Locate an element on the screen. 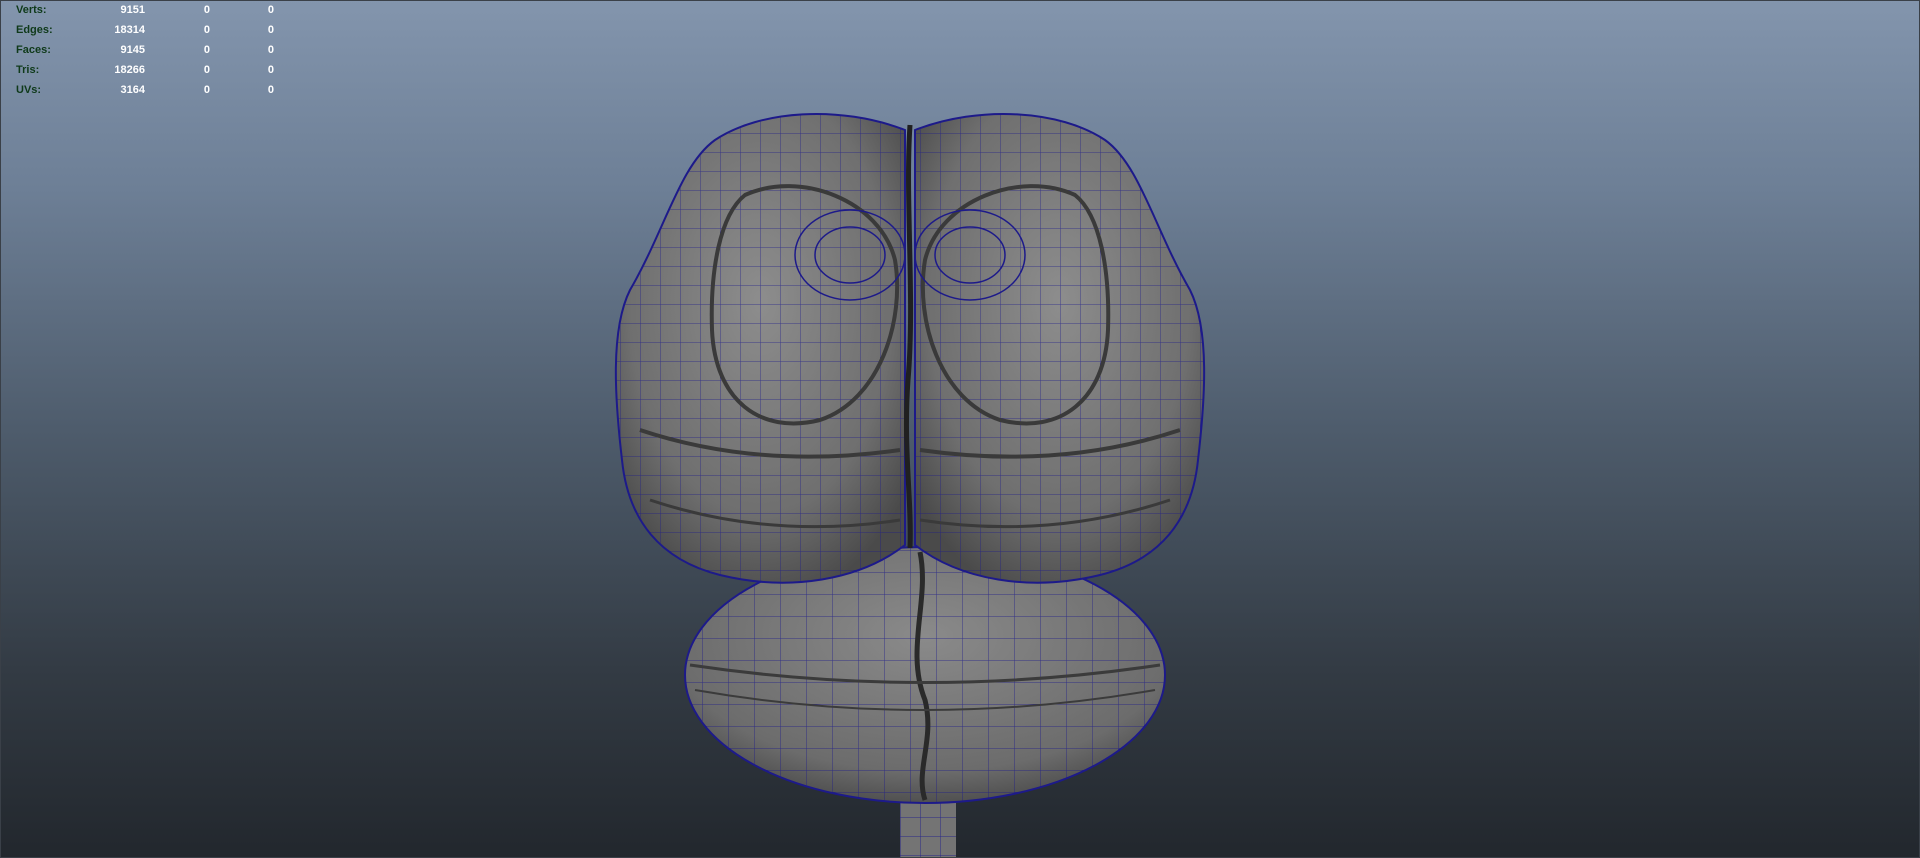 The height and width of the screenshot is (858, 1920). right-hemisphere-mesh is located at coordinates (1060, 348).